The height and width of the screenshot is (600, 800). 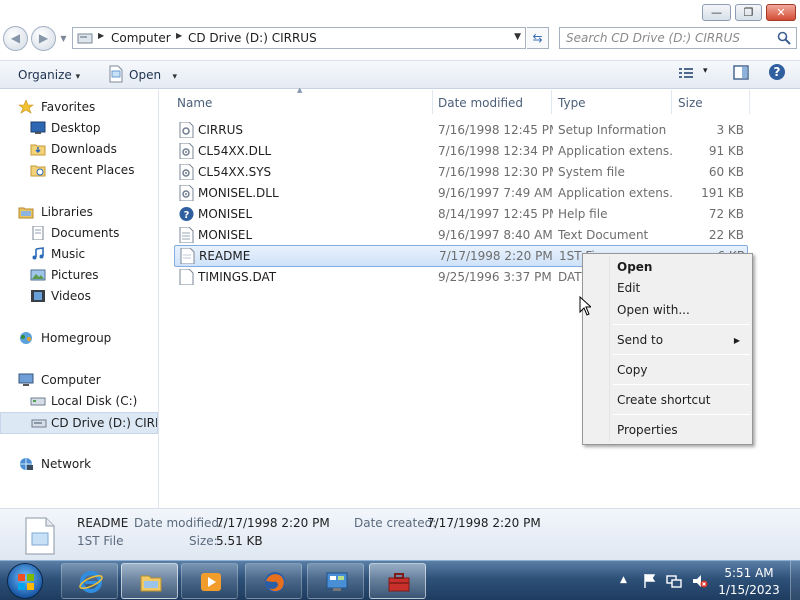 What do you see at coordinates (83, 338) in the screenshot?
I see `nav-homegroup: Homegroup` at bounding box center [83, 338].